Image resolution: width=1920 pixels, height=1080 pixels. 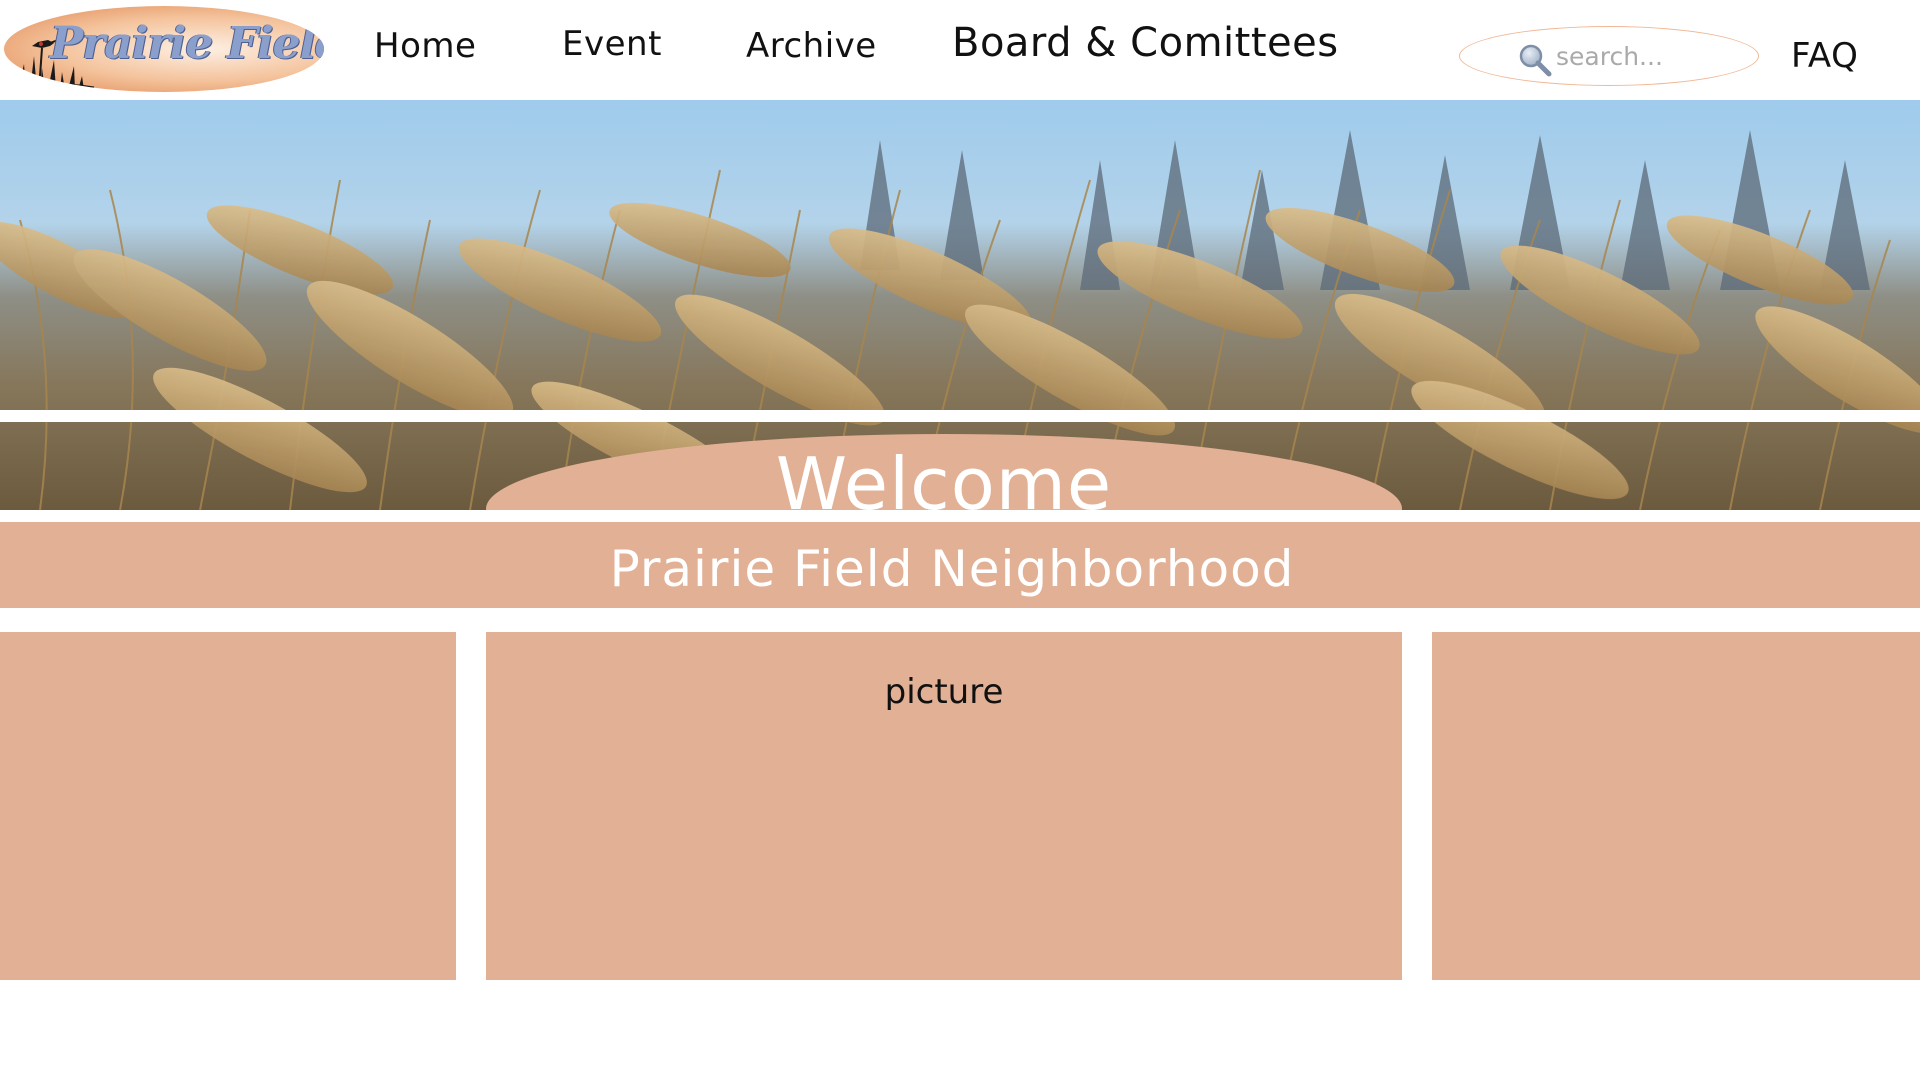 I want to click on content-panel-left, so click(x=228, y=806).